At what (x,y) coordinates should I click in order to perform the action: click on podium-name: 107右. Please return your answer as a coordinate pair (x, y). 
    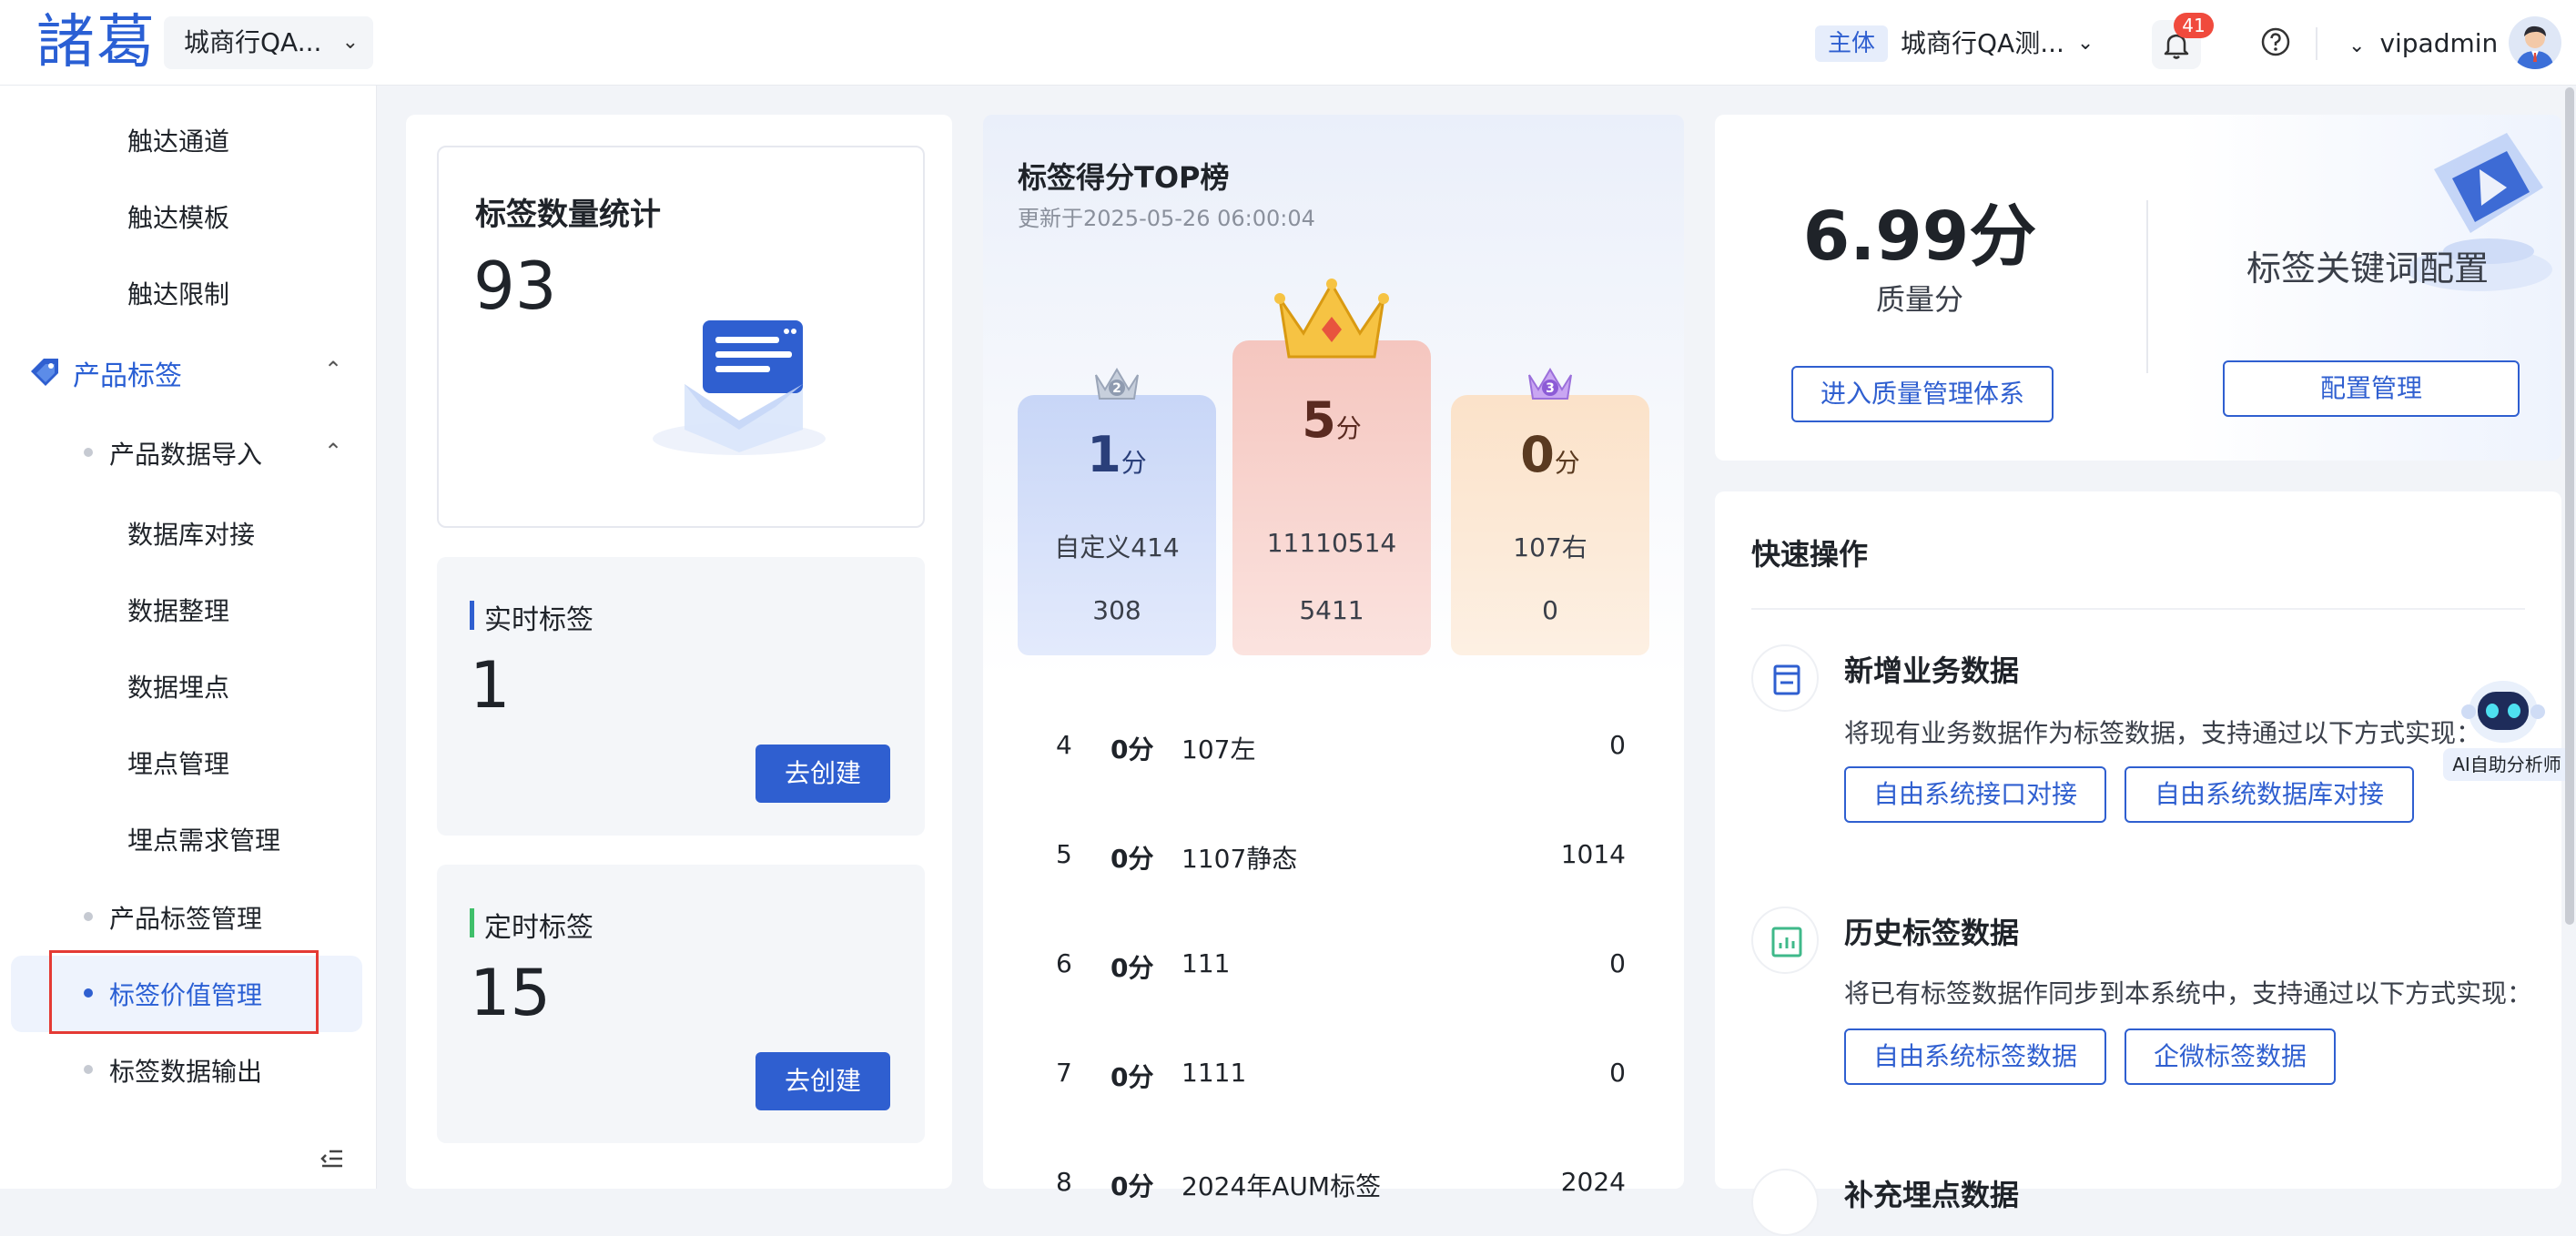
    Looking at the image, I should click on (1550, 547).